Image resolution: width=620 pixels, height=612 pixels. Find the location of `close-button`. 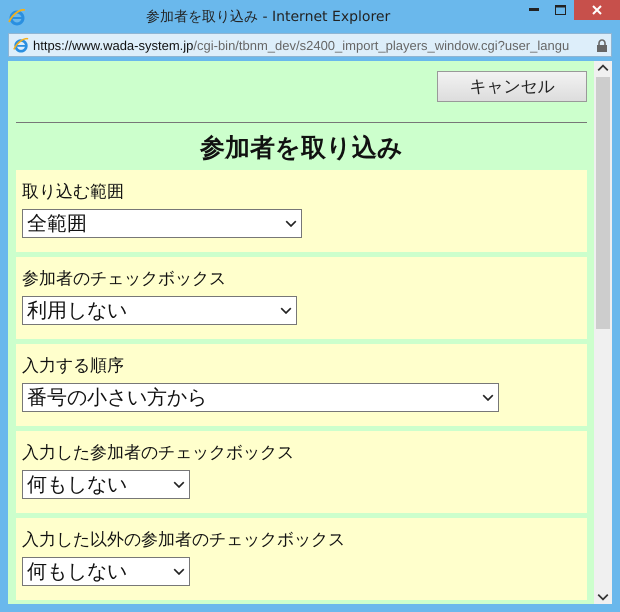

close-button is located at coordinates (597, 10).